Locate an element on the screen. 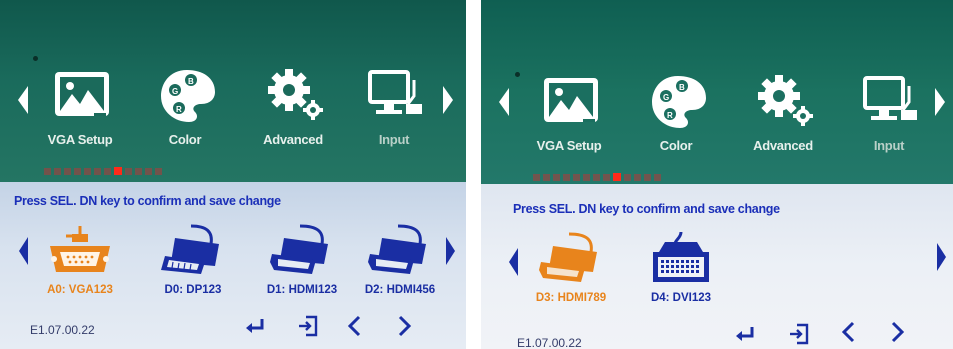  dvi-connector-icon is located at coordinates (681, 256).